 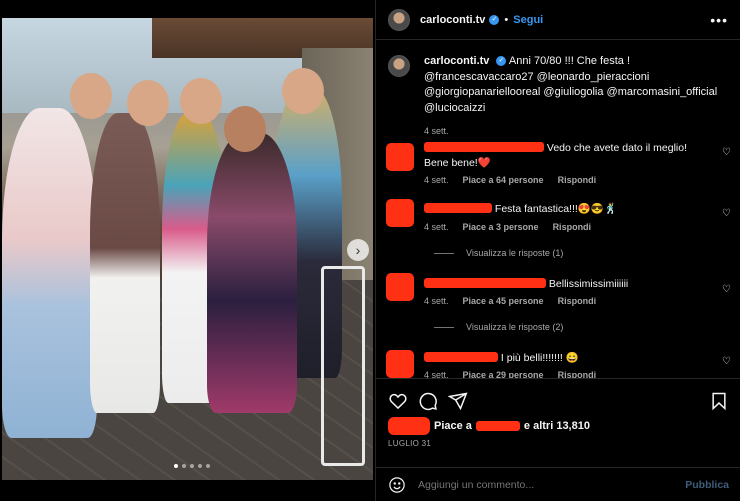 I want to click on comment-text: Festa fantastica!!!😍😎🕺, so click(x=556, y=209).